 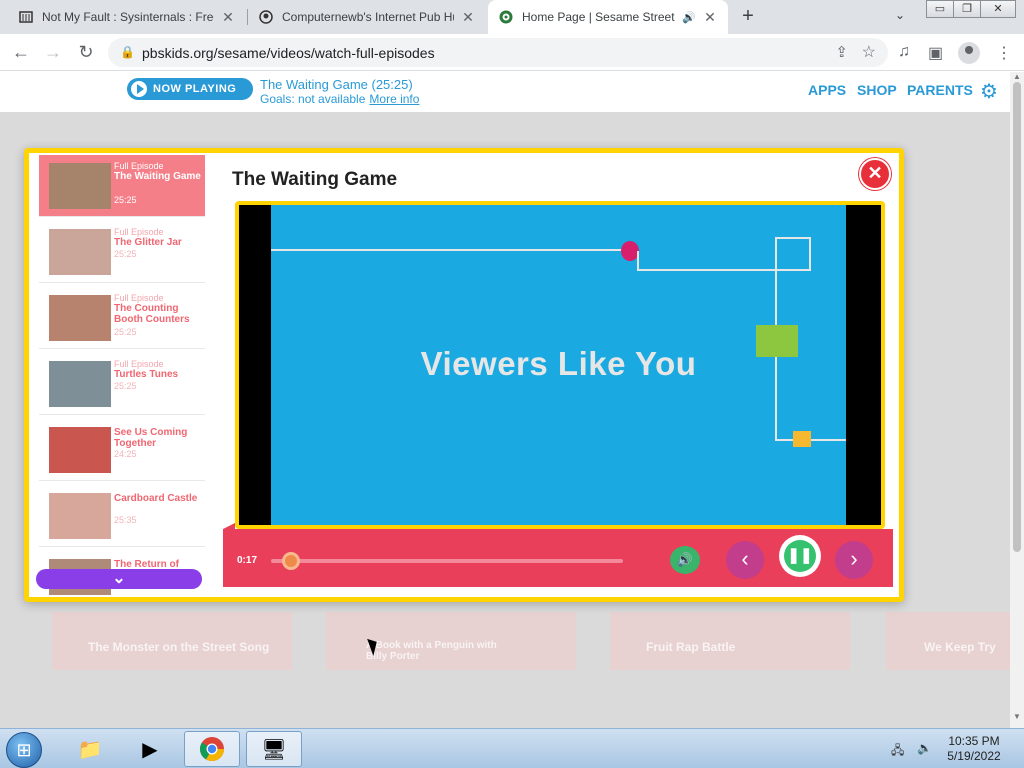 I want to click on gear-icon: ⚙, so click(x=989, y=91).